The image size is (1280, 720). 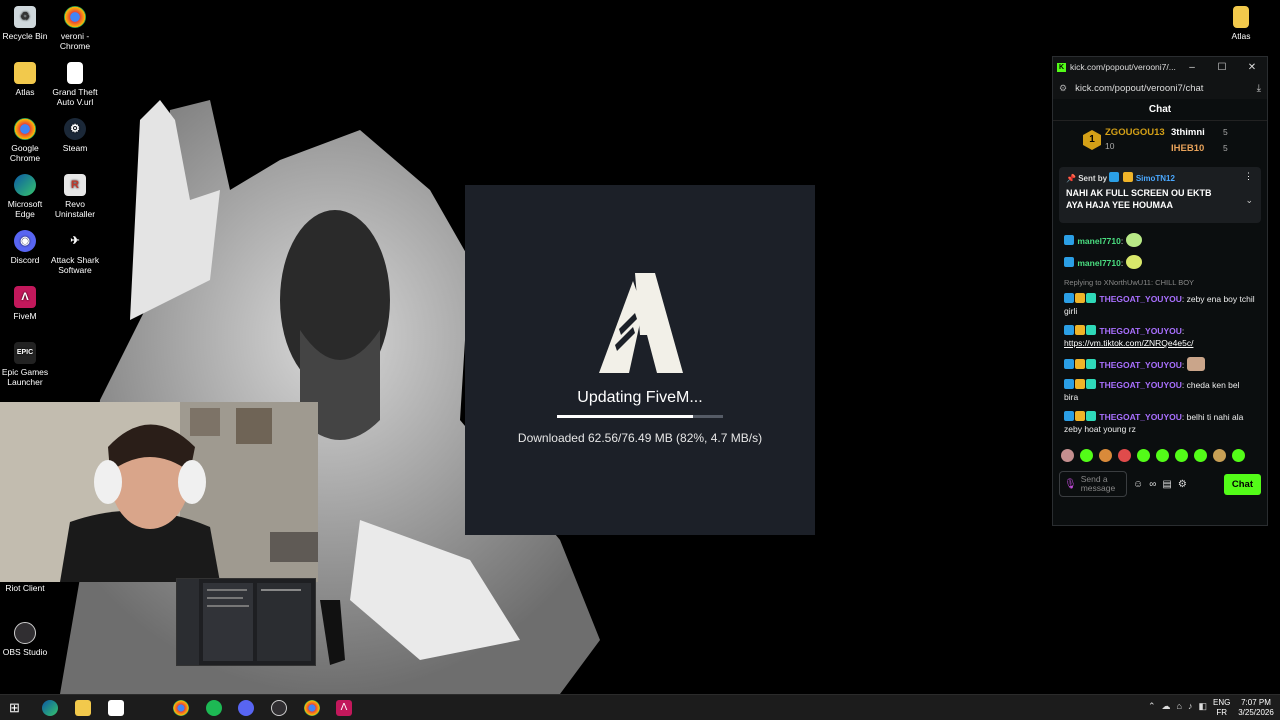 I want to click on send-chat-button: Chat, so click(x=1242, y=484).